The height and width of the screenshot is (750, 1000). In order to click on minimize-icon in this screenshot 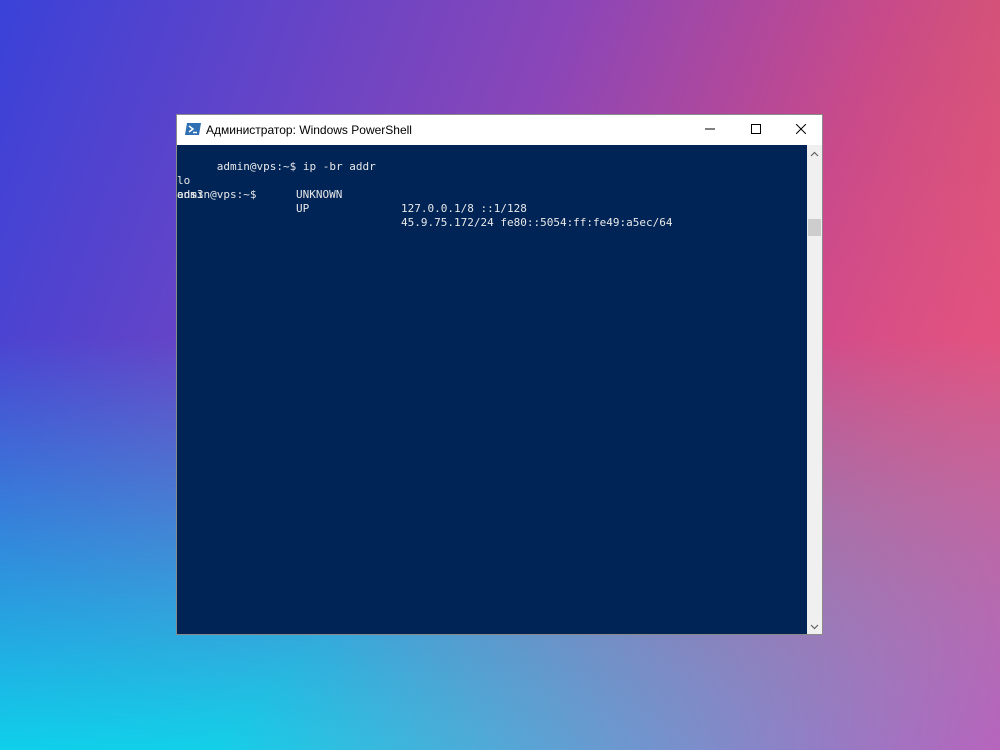, I will do `click(710, 130)`.